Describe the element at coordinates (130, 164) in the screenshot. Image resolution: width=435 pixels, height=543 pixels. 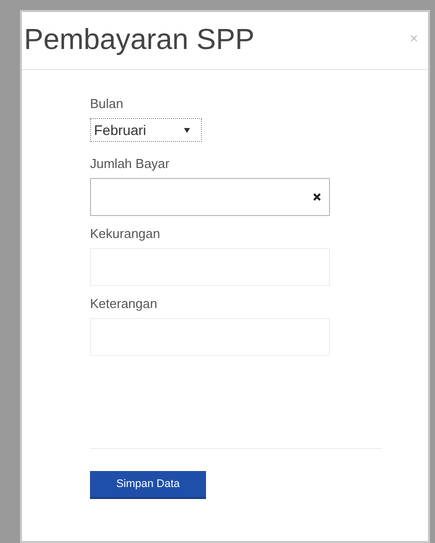
I see `field-label: Jumlah Bayar` at that location.